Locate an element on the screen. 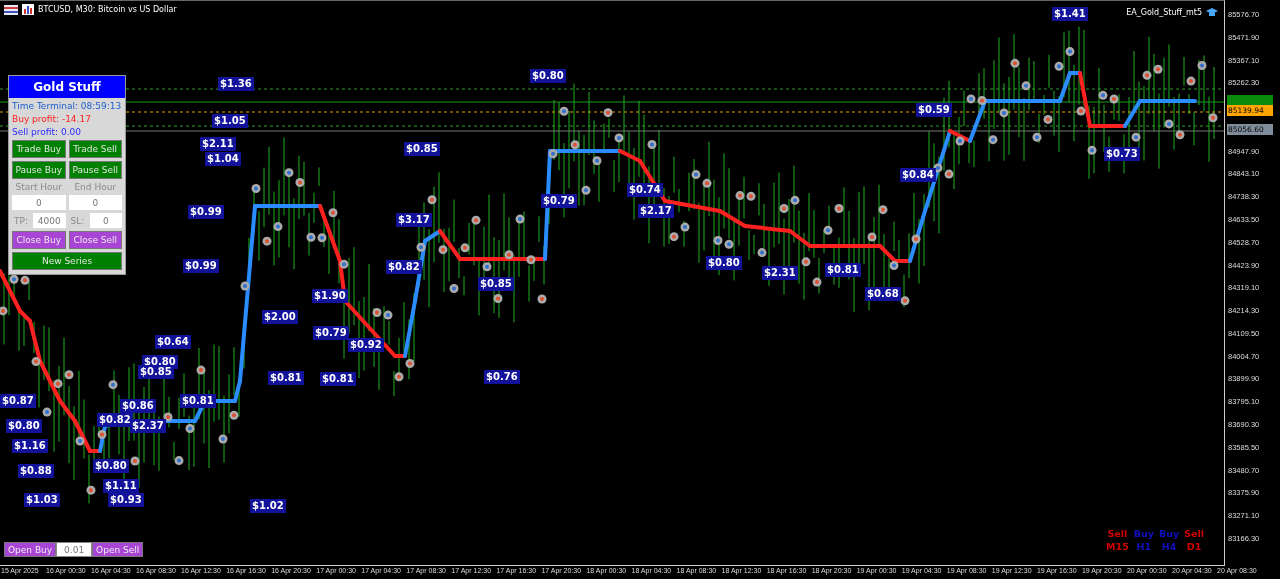 This screenshot has width=1280, height=579. profit-label: $0.74 is located at coordinates (645, 190).